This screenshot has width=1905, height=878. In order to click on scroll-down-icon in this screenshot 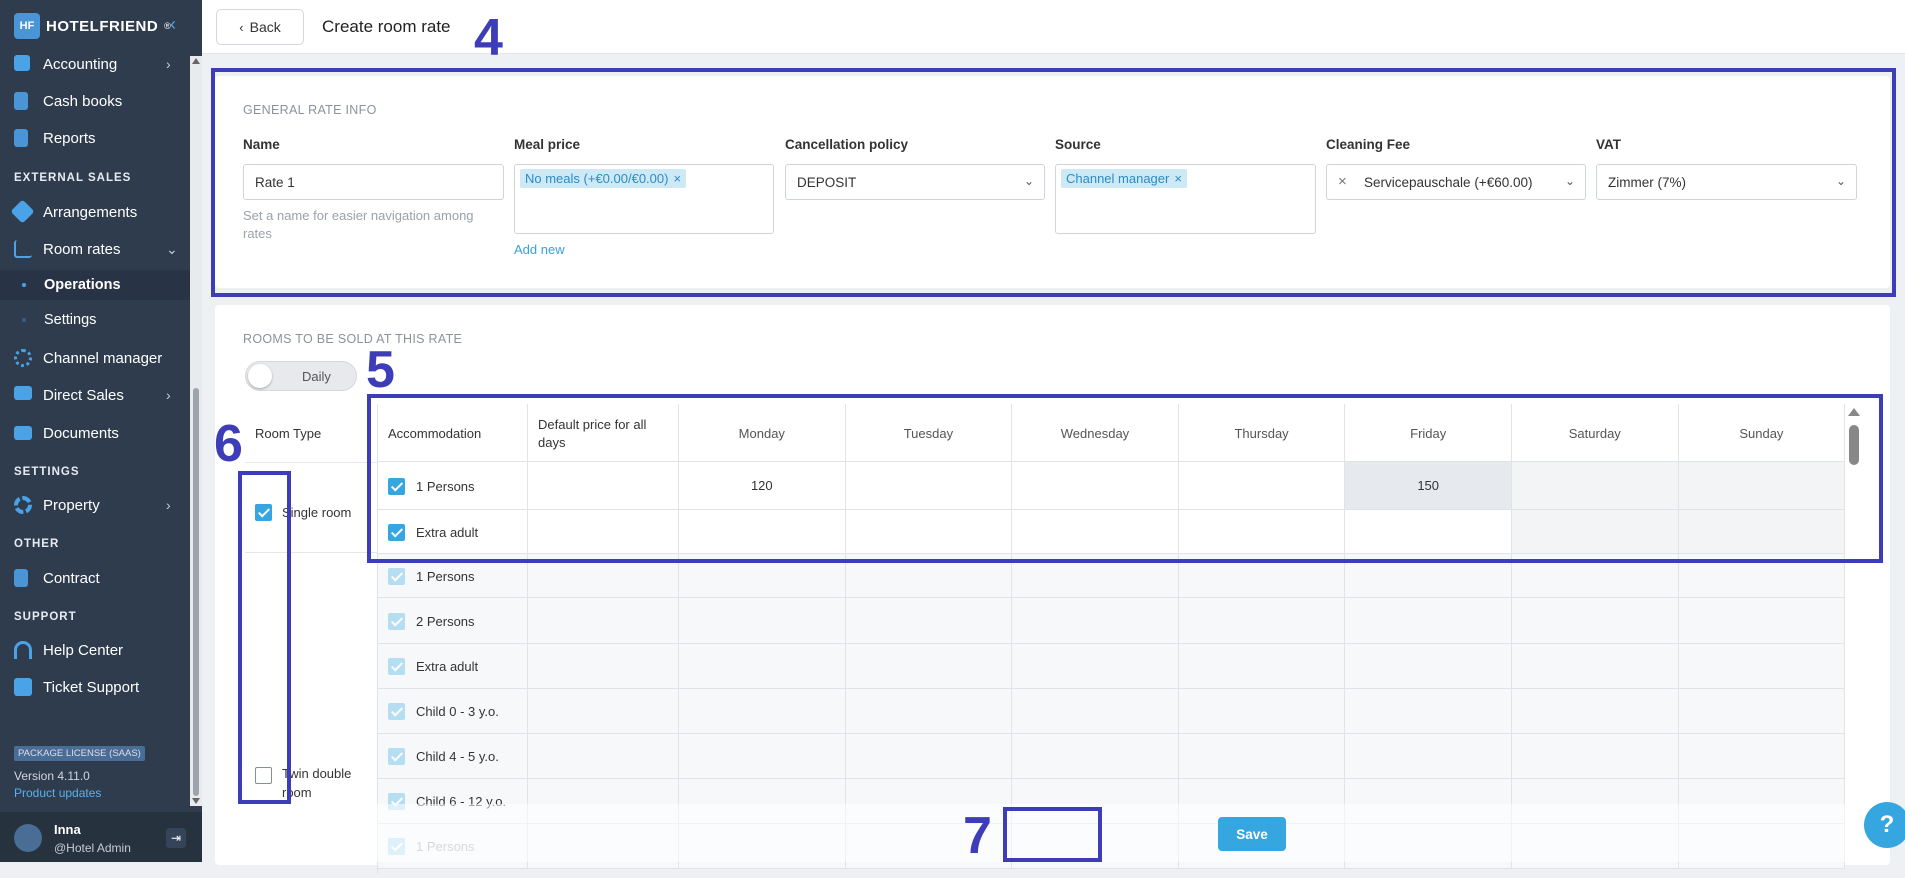, I will do `click(196, 801)`.